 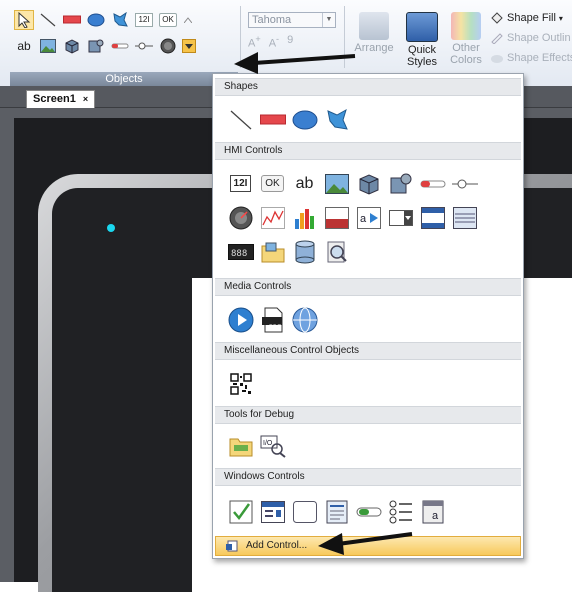 I want to click on label-tool-button: 12I, so click(x=144, y=20).